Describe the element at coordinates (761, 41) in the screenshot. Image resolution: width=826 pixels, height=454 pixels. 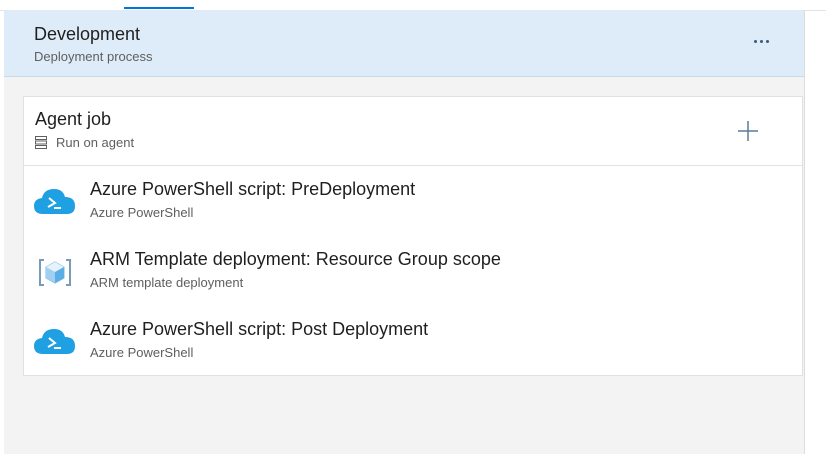
I see `ellipsis-icon` at that location.